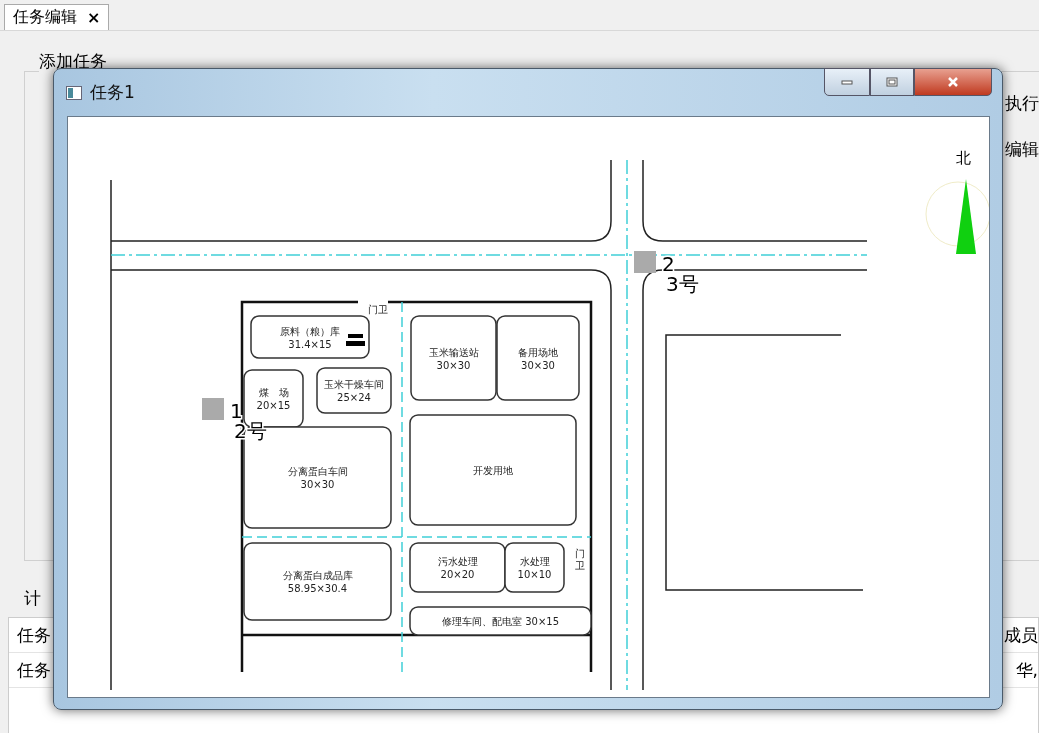 The width and height of the screenshot is (1039, 733). Describe the element at coordinates (1021, 103) in the screenshot. I see `field-label: 执行` at that location.